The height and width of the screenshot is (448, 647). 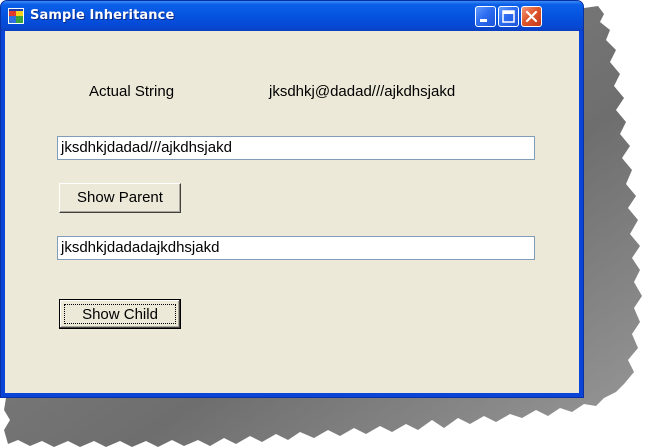 I want to click on show-child-label: Show Child, so click(x=120, y=314).